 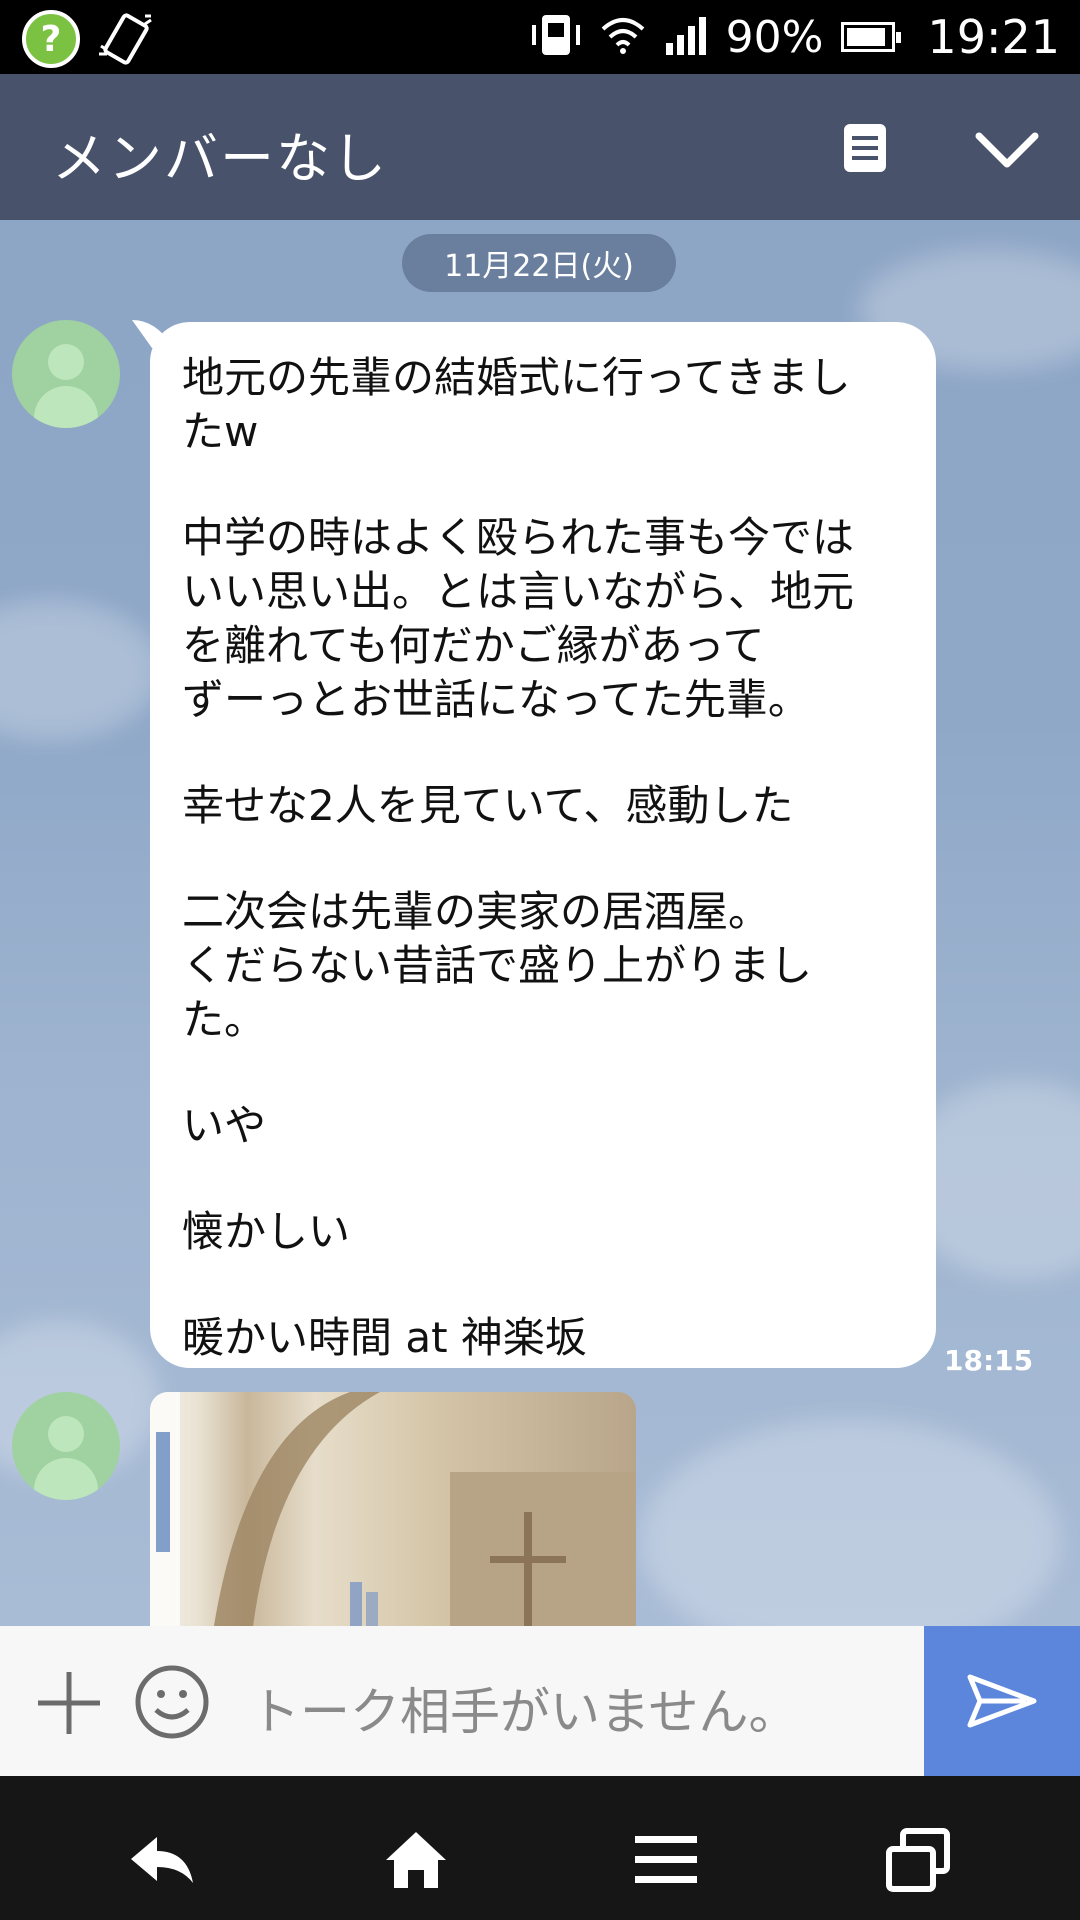 What do you see at coordinates (774, 37) in the screenshot?
I see `battery-percent: 90%` at bounding box center [774, 37].